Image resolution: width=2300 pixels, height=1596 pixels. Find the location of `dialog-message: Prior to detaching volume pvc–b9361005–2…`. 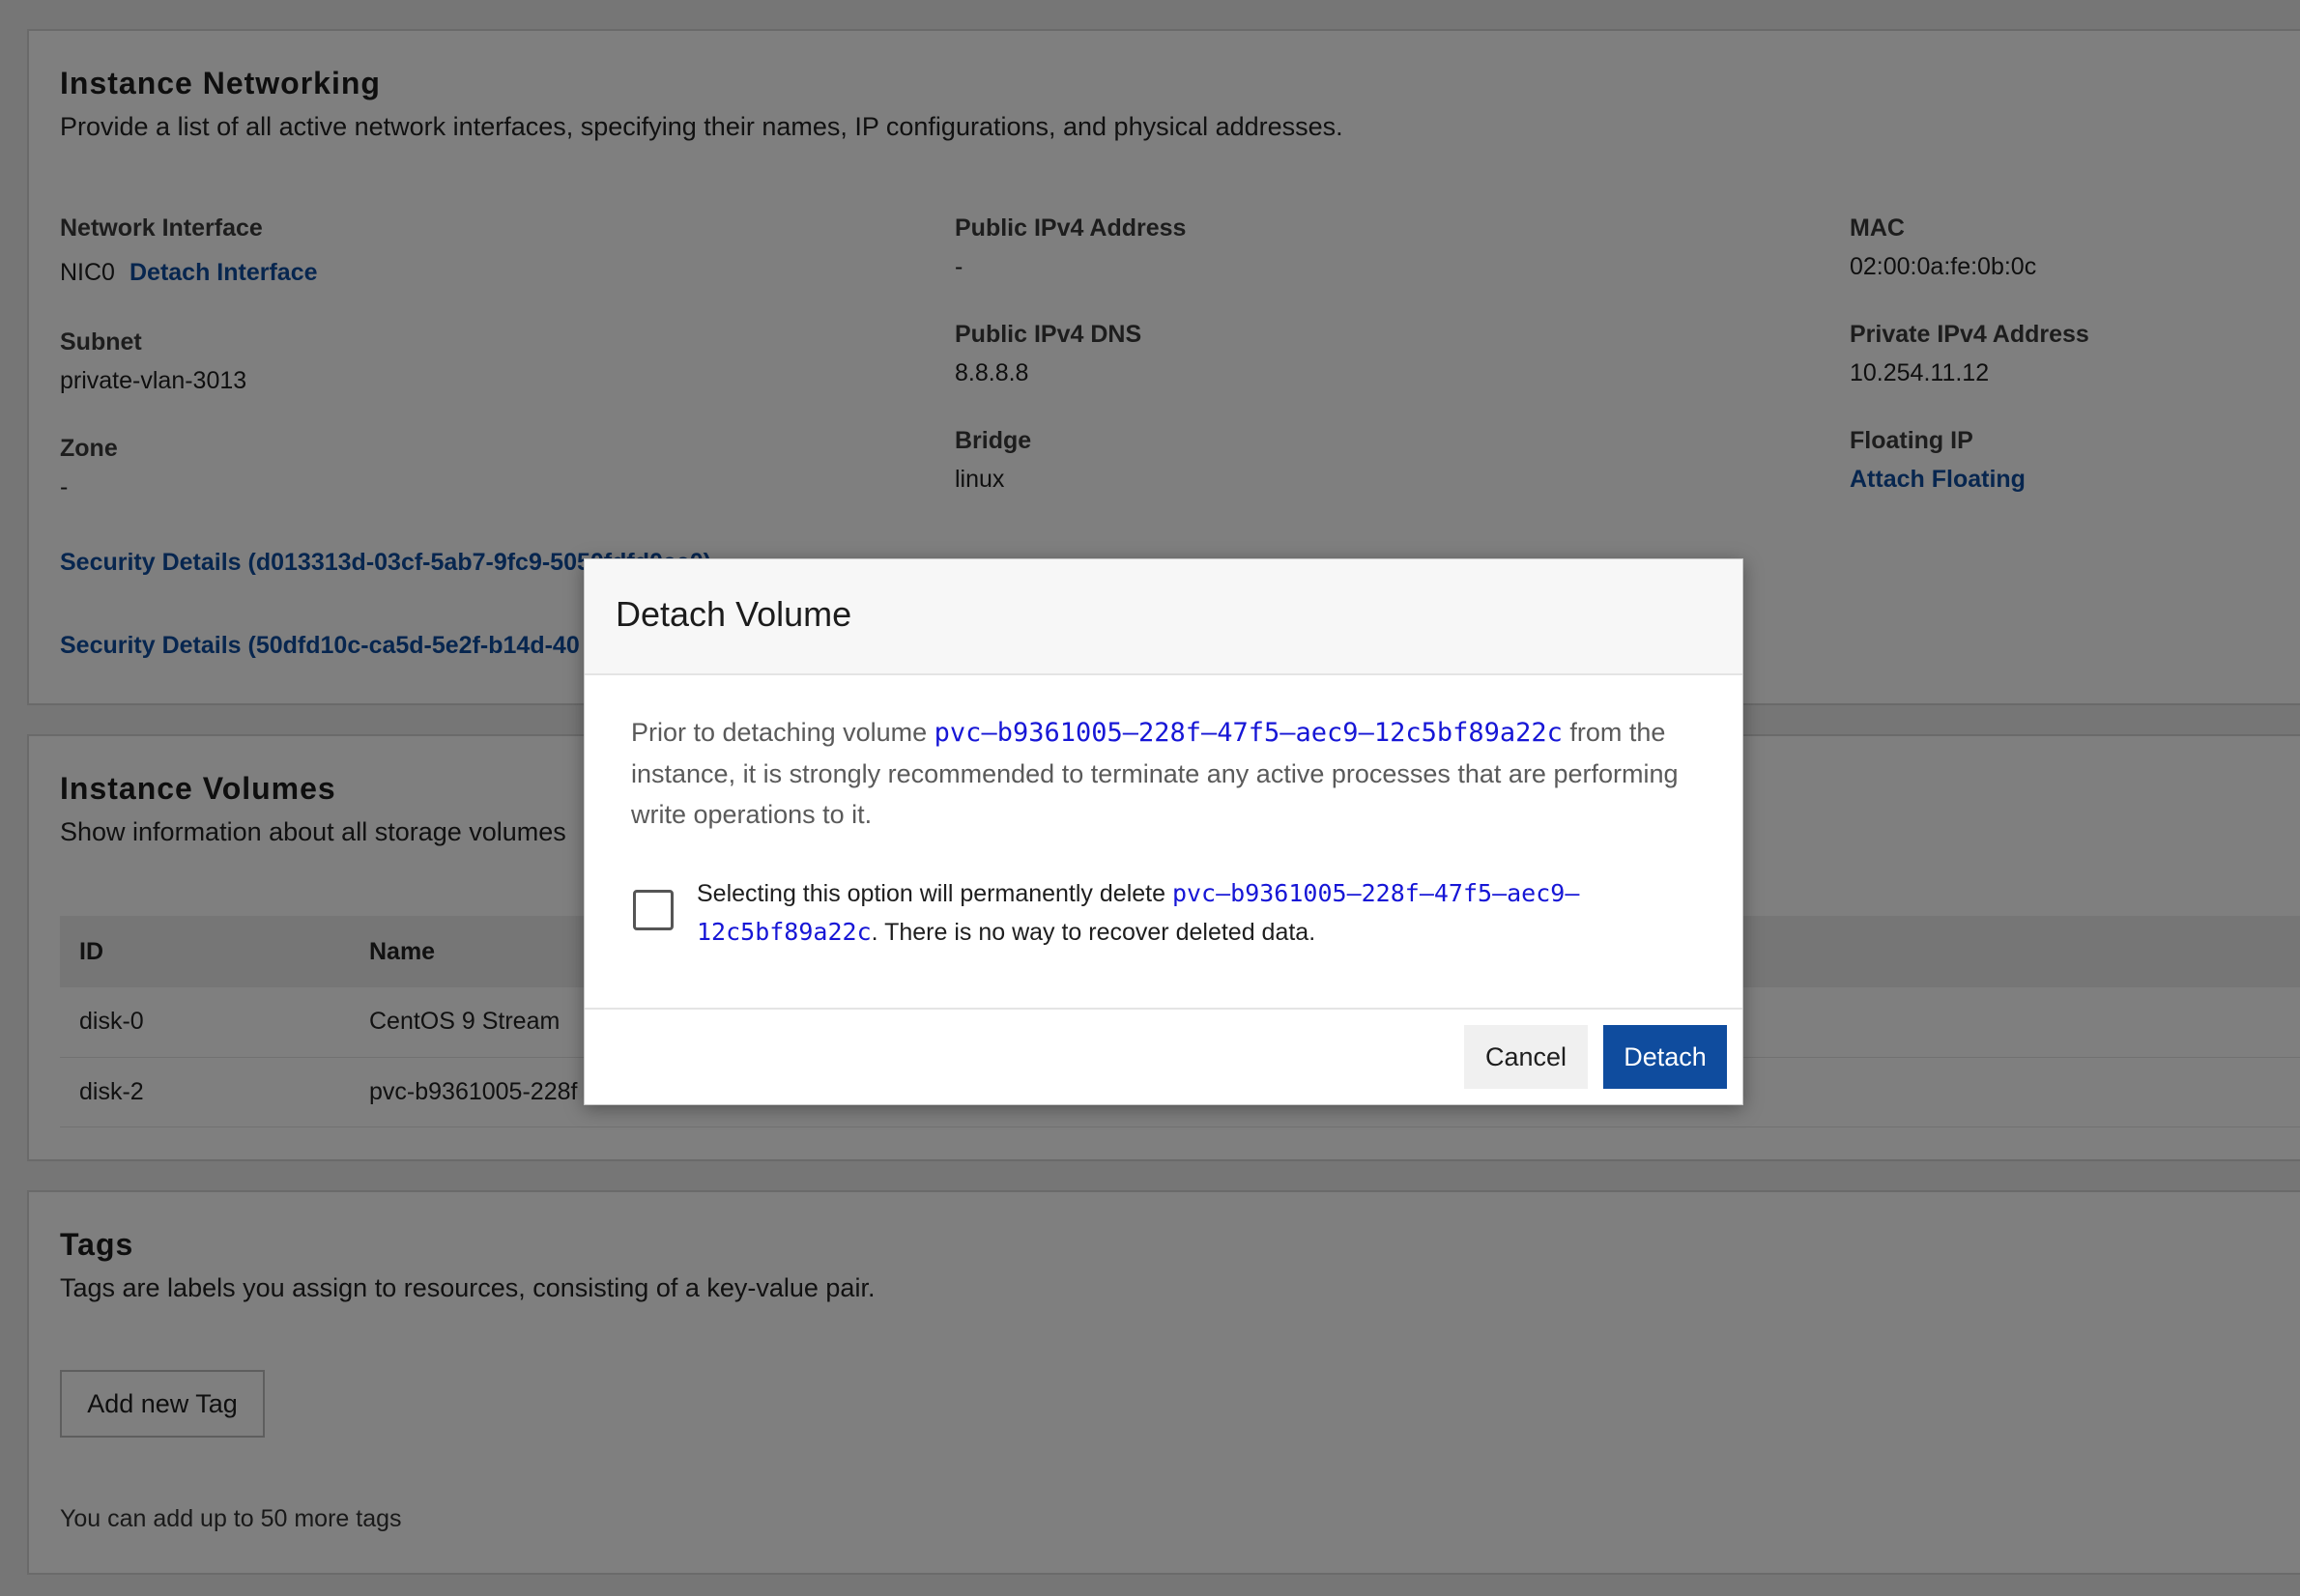

dialog-message: Prior to detaching volume pvc–b9361005–2… is located at coordinates (1167, 774).